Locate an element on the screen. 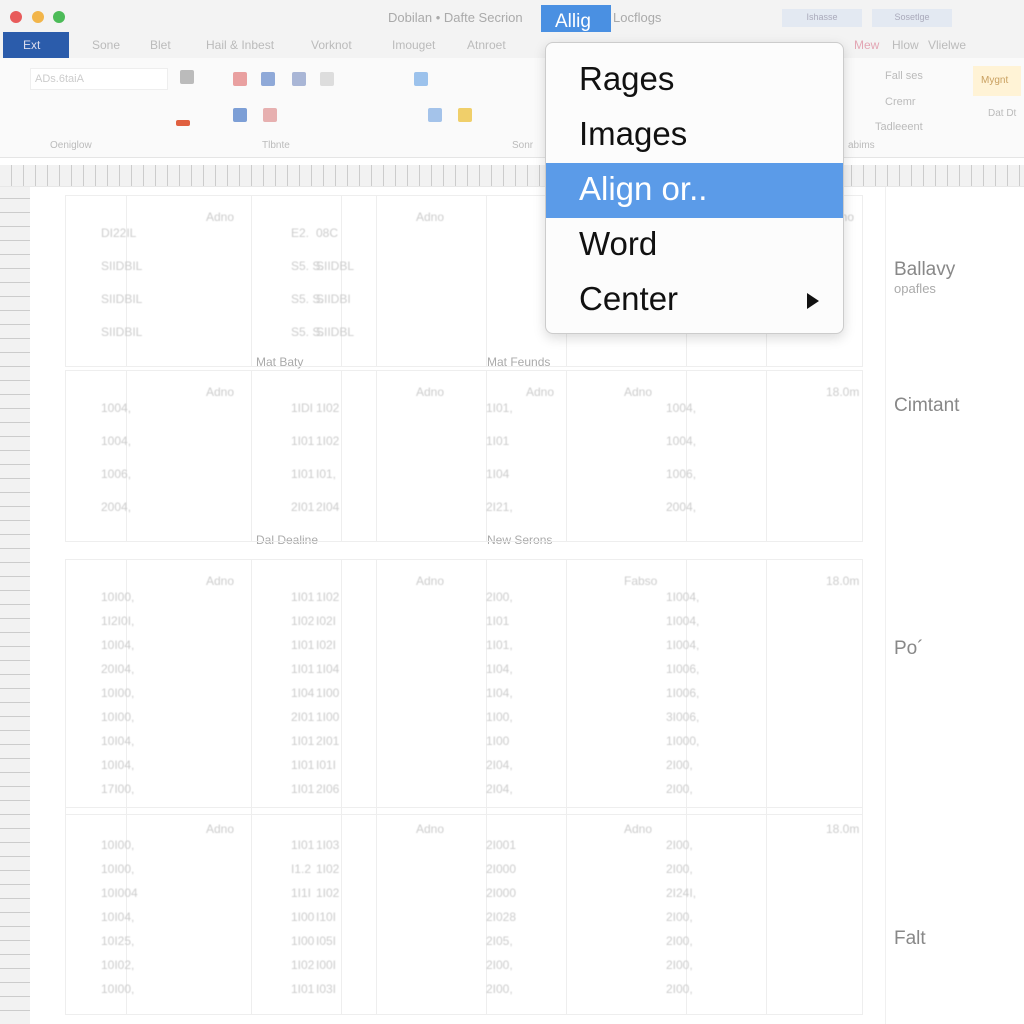 Image resolution: width=1024 pixels, height=1024 pixels. ribbon-item: Dat Dt is located at coordinates (1002, 113).